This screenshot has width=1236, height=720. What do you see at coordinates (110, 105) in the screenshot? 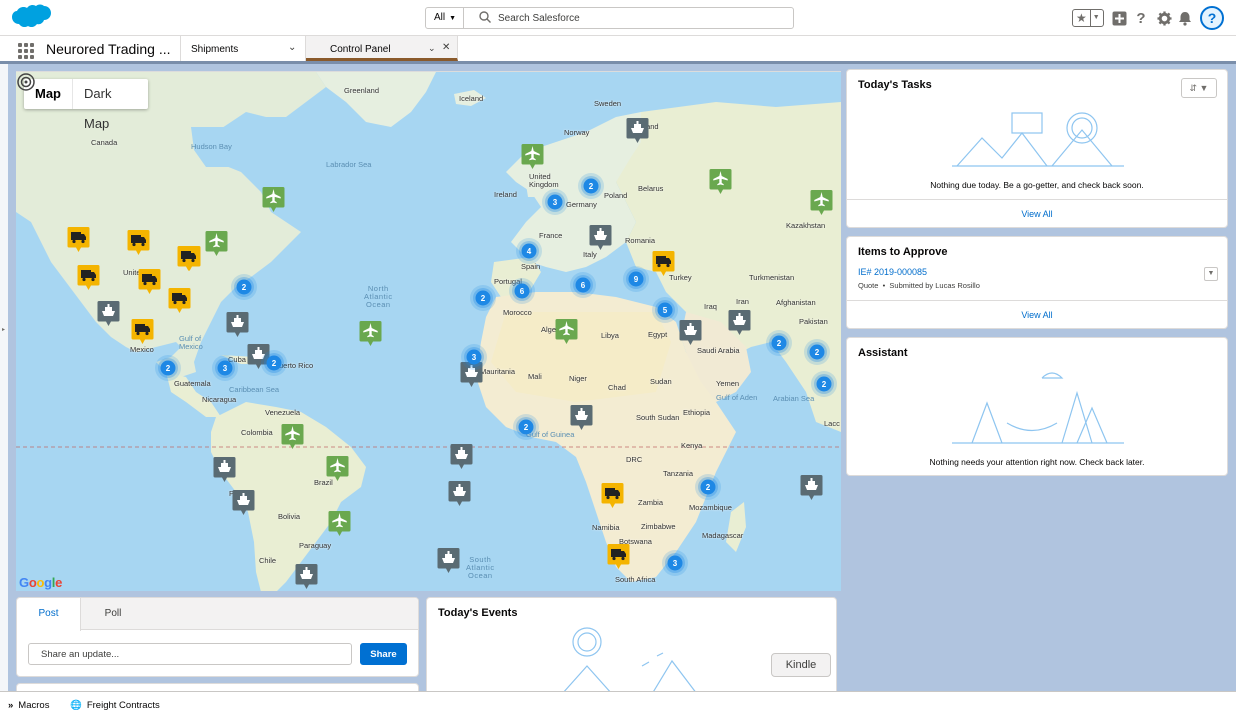
I see `map-type-dark-button: Dark Map` at bounding box center [110, 105].